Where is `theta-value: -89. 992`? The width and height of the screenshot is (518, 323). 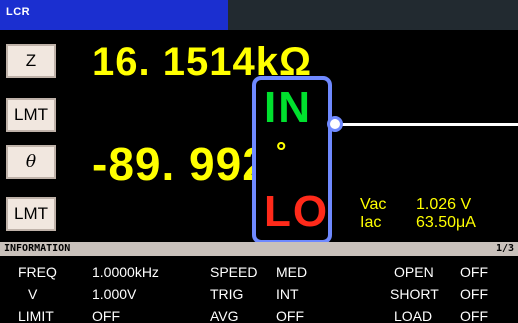 theta-value: -89. 992 is located at coordinates (180, 164).